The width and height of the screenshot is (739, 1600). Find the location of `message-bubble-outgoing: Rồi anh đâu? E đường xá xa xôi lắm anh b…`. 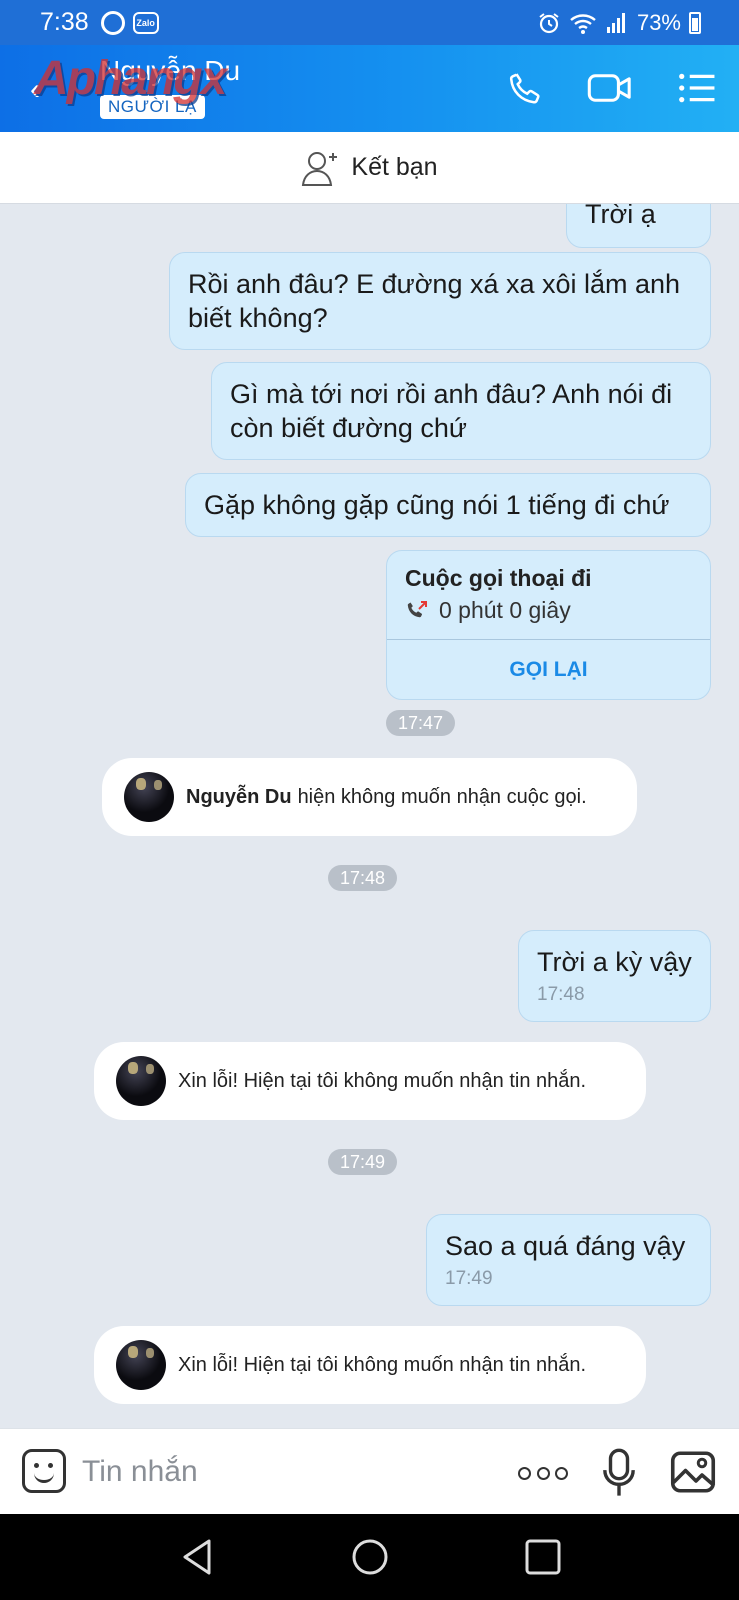

message-bubble-outgoing: Rồi anh đâu? E đường xá xa xôi lắm anh b… is located at coordinates (440, 301).